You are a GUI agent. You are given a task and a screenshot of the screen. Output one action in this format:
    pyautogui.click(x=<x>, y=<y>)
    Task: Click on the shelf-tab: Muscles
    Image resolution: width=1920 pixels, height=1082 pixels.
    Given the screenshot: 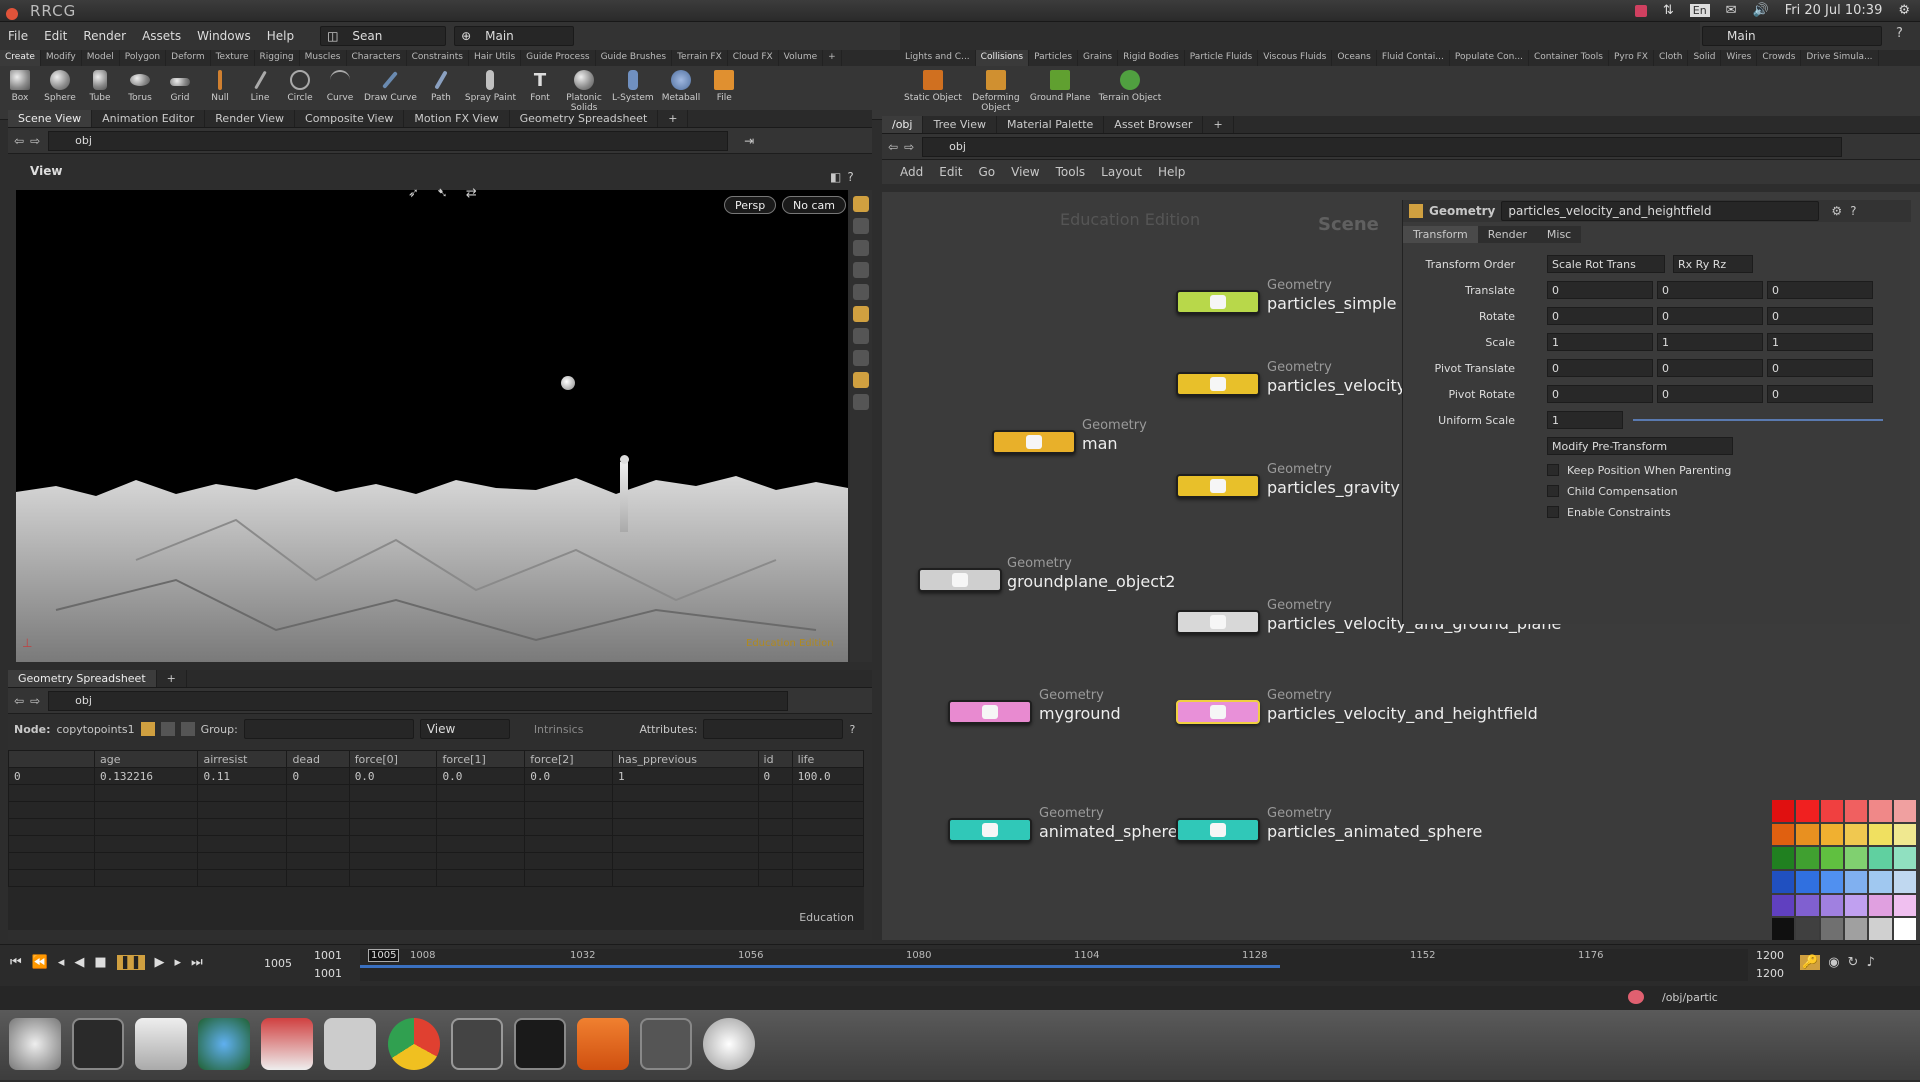 What is the action you would take?
    pyautogui.click(x=323, y=58)
    